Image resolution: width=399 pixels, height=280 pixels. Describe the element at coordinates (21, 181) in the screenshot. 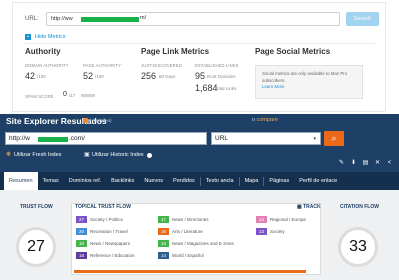

I see `tab-resumen: Resumen` at that location.